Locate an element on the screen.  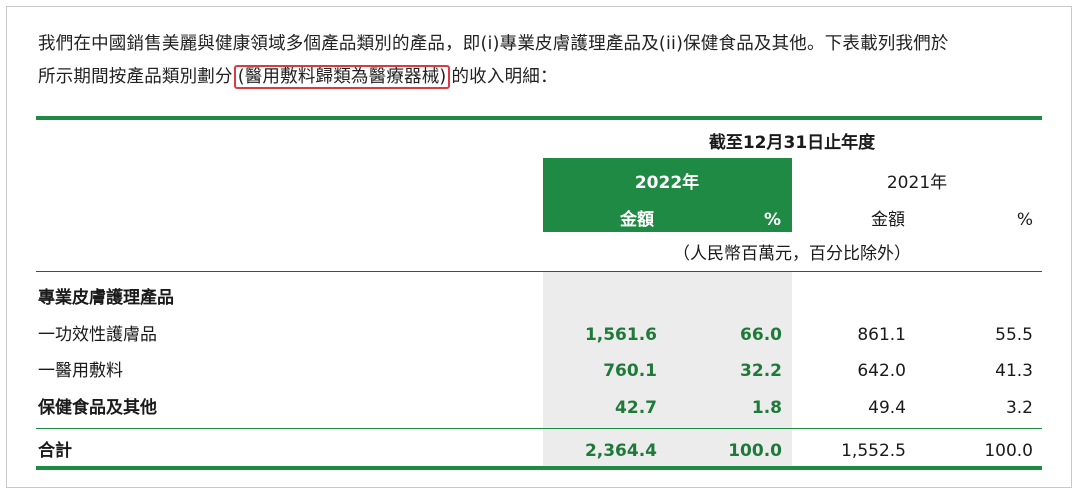
section-label: 專業皮膚護理產品 is located at coordinates (106, 298).